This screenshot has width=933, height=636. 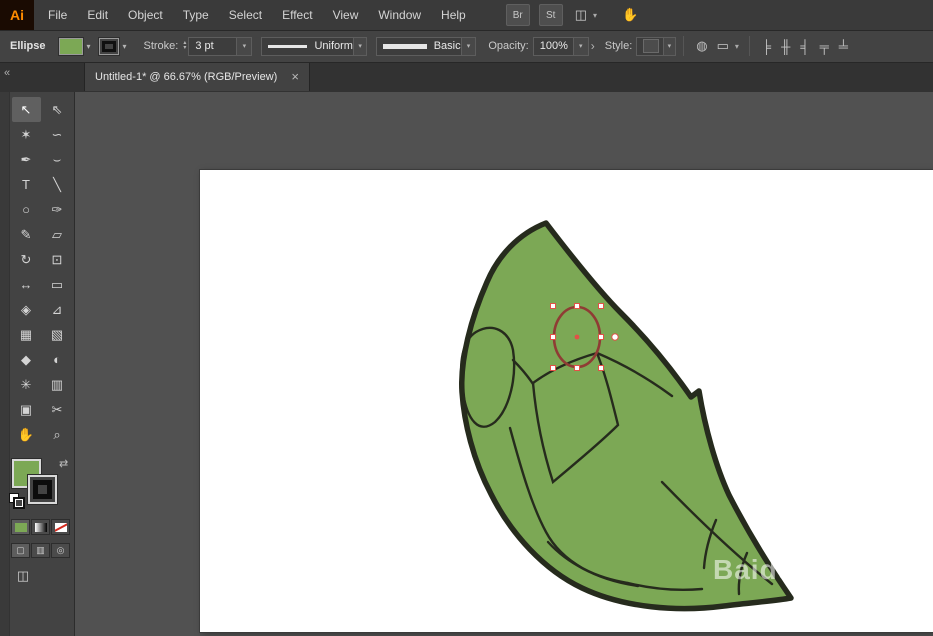 I want to click on align-horizontal-center-icon: ╫, so click(x=785, y=46).